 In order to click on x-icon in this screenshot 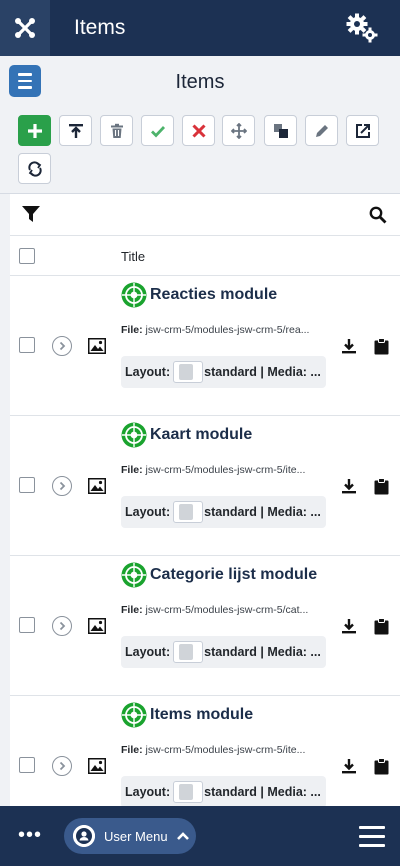, I will do `click(198, 130)`.